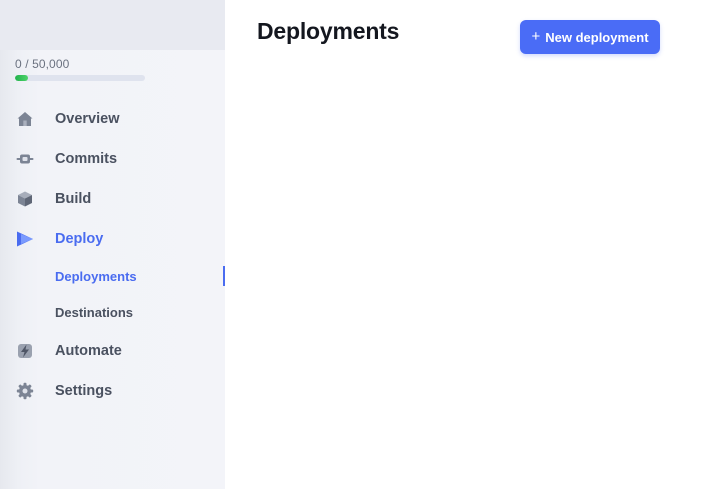 This screenshot has height=489, width=709. Describe the element at coordinates (112, 239) in the screenshot. I see `sidebar-item-deploy: Deploy` at that location.